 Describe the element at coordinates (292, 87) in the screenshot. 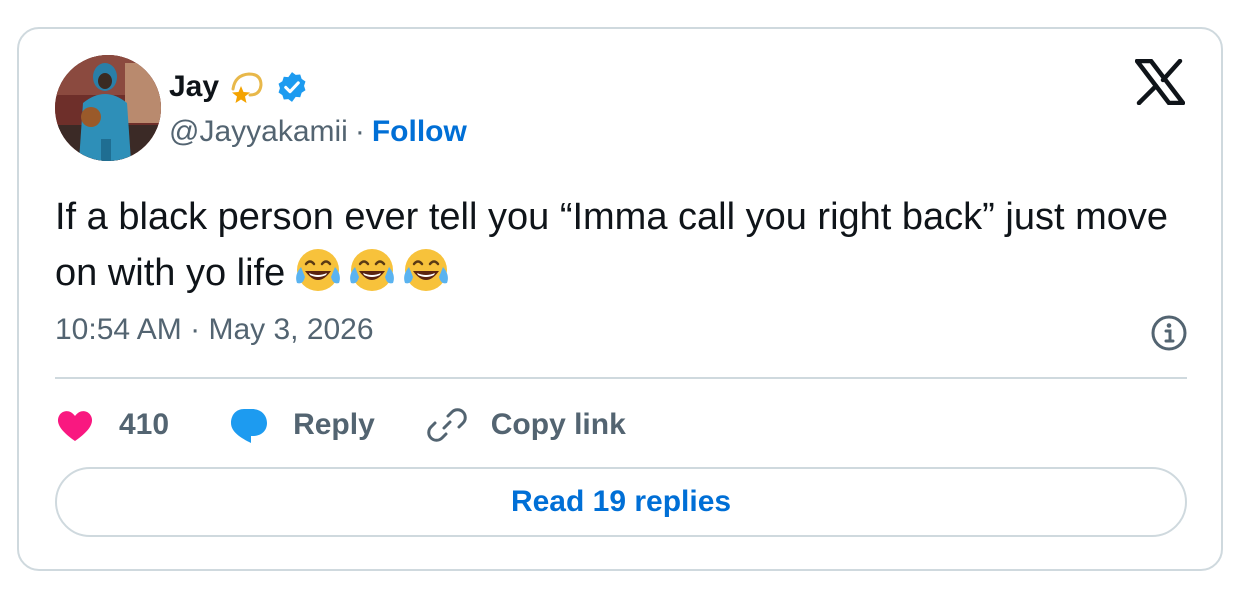

I see `verified-badge-icon` at that location.